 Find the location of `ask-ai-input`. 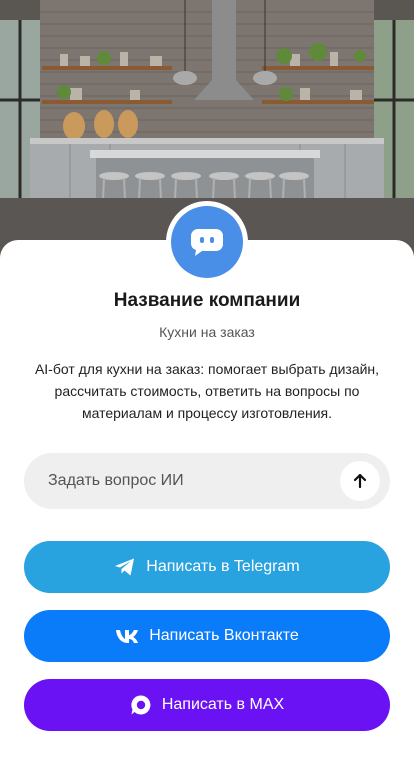

ask-ai-input is located at coordinates (188, 481).